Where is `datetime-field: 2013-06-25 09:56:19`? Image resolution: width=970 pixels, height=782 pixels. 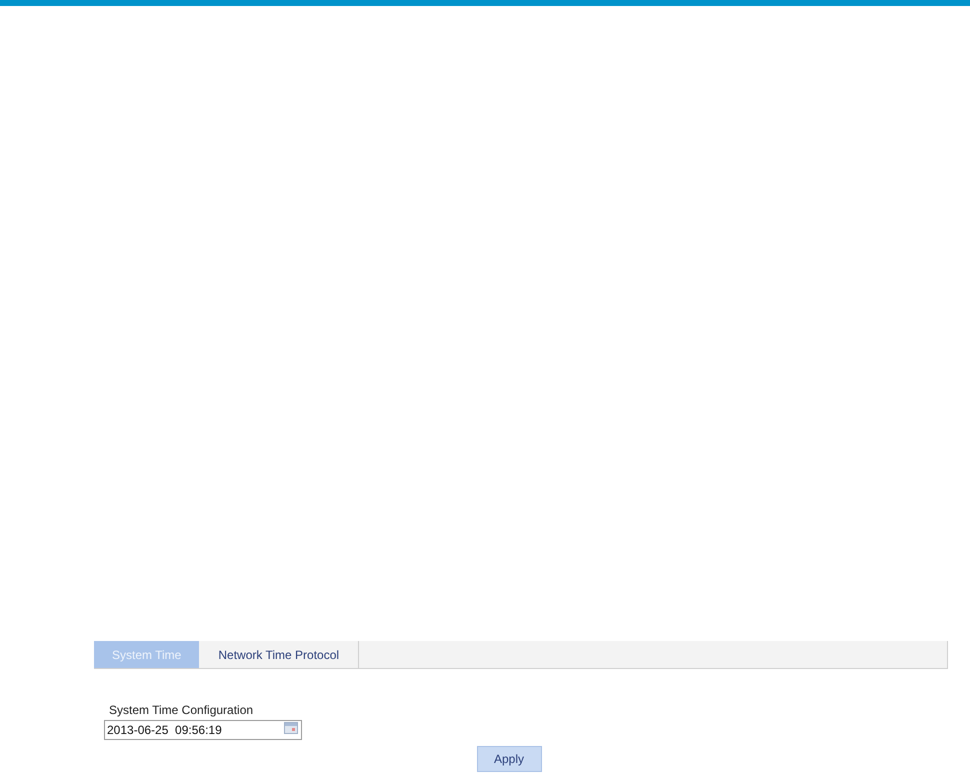 datetime-field: 2013-06-25 09:56:19 is located at coordinates (203, 730).